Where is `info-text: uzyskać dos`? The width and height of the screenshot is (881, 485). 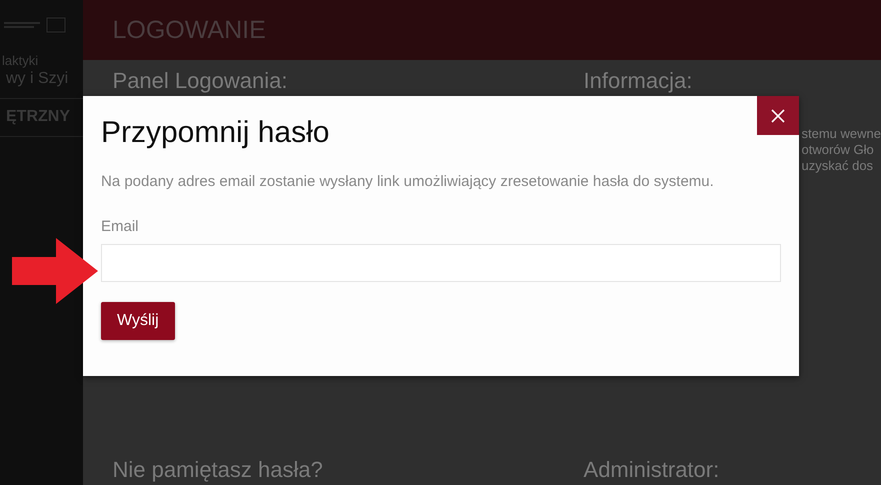 info-text: uzyskać dos is located at coordinates (838, 166).